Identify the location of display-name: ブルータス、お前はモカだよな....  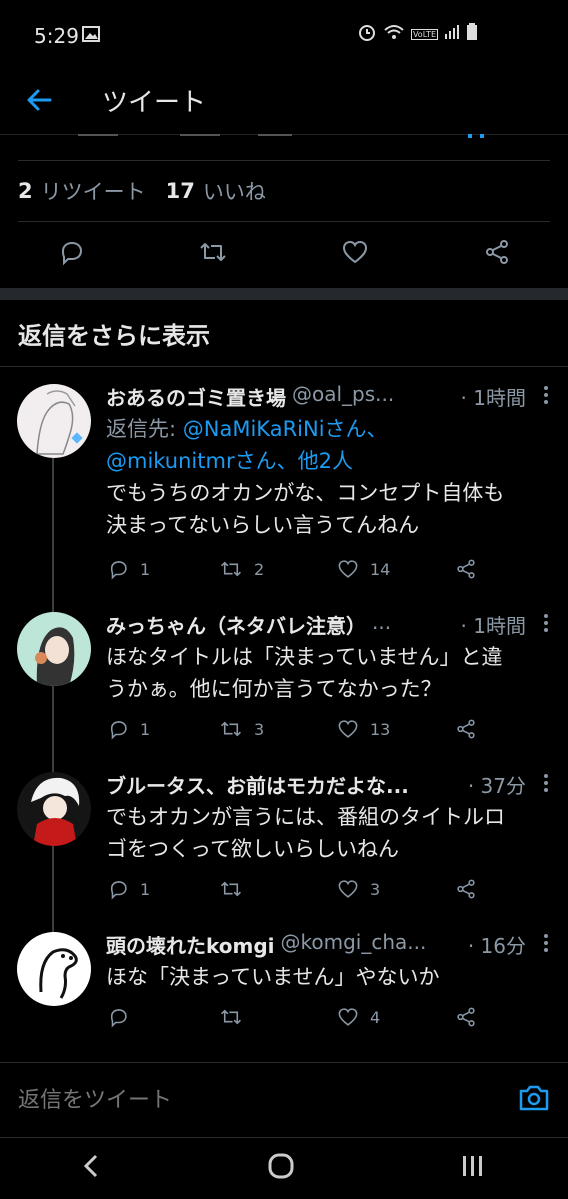
(257, 785).